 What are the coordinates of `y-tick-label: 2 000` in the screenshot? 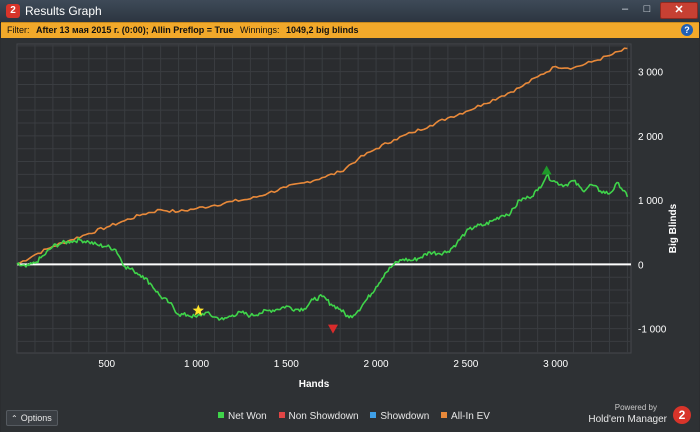 It's located at (650, 137).